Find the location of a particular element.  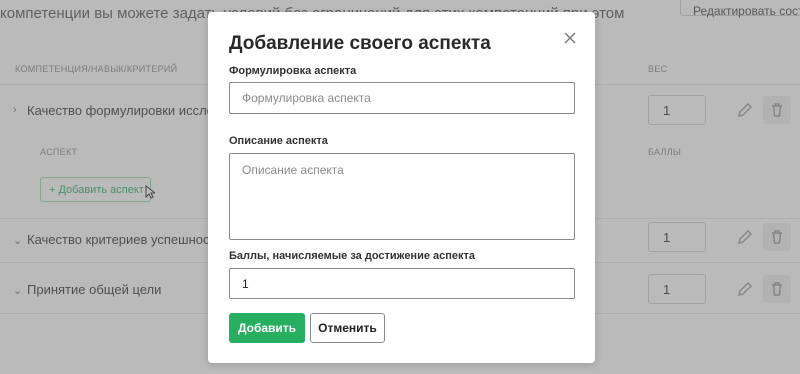

close-icon is located at coordinates (570, 38).